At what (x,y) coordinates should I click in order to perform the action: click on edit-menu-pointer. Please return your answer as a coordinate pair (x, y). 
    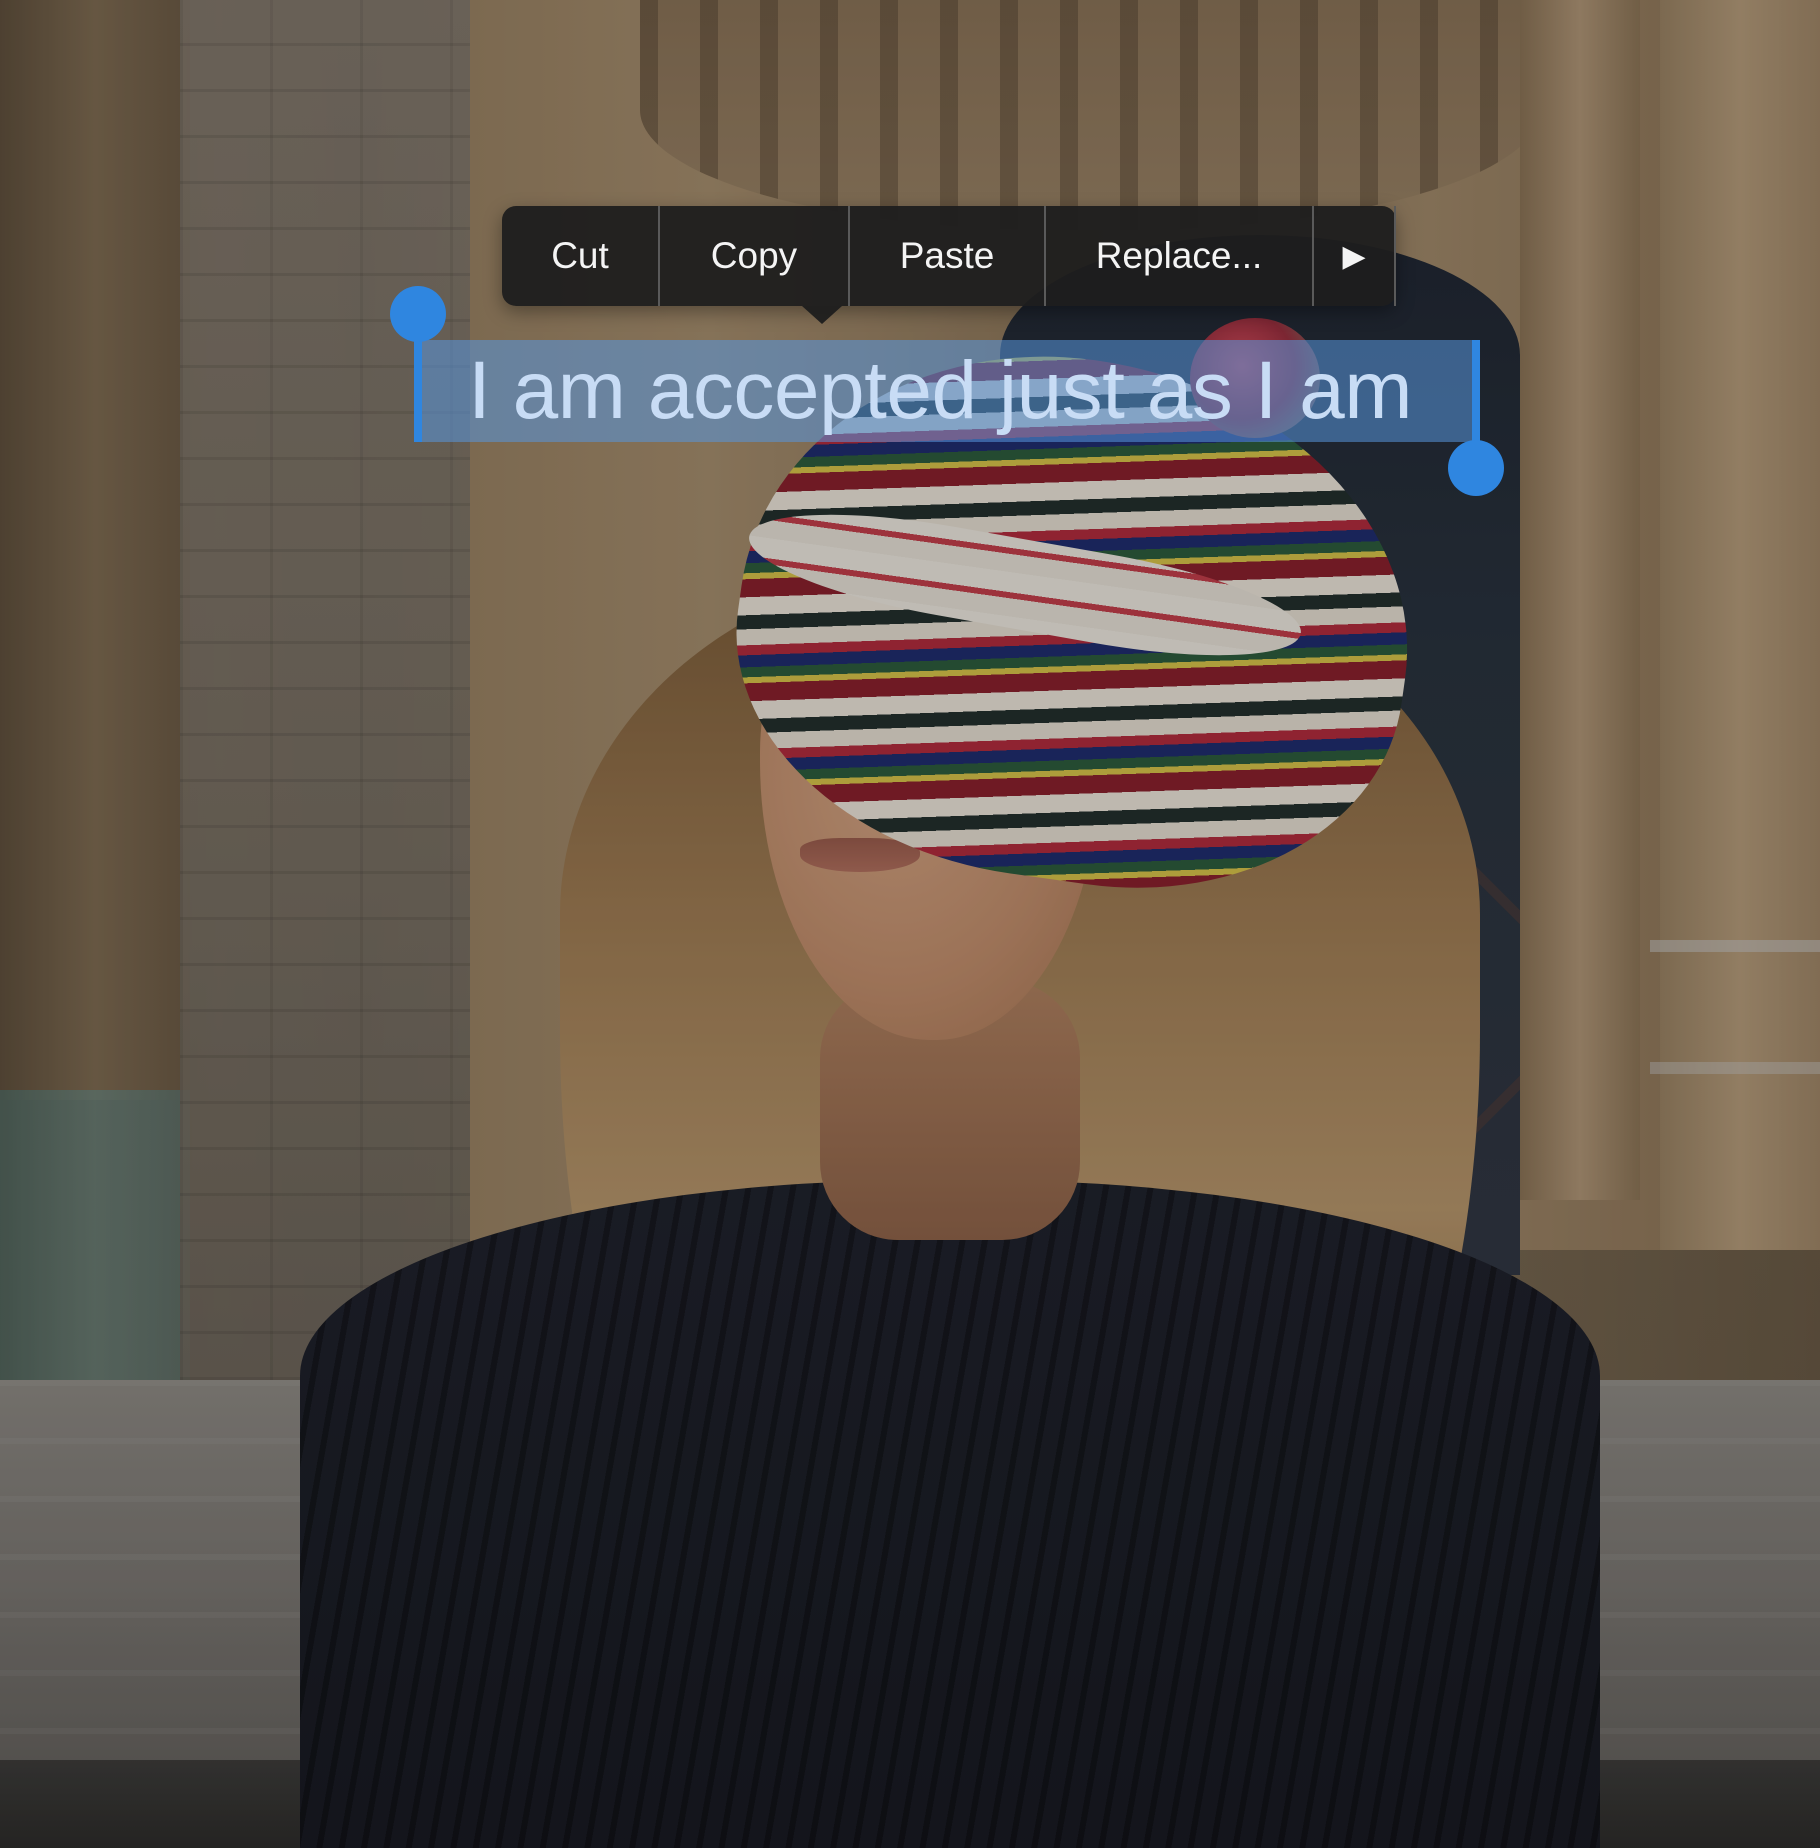
    Looking at the image, I should click on (822, 315).